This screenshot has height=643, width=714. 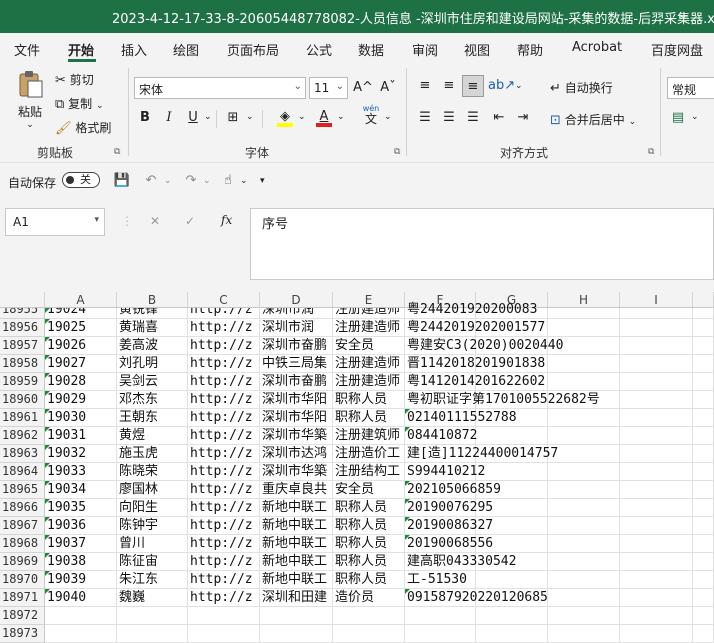 I want to click on merge-dropdown-icon: ⌄, so click(x=633, y=122).